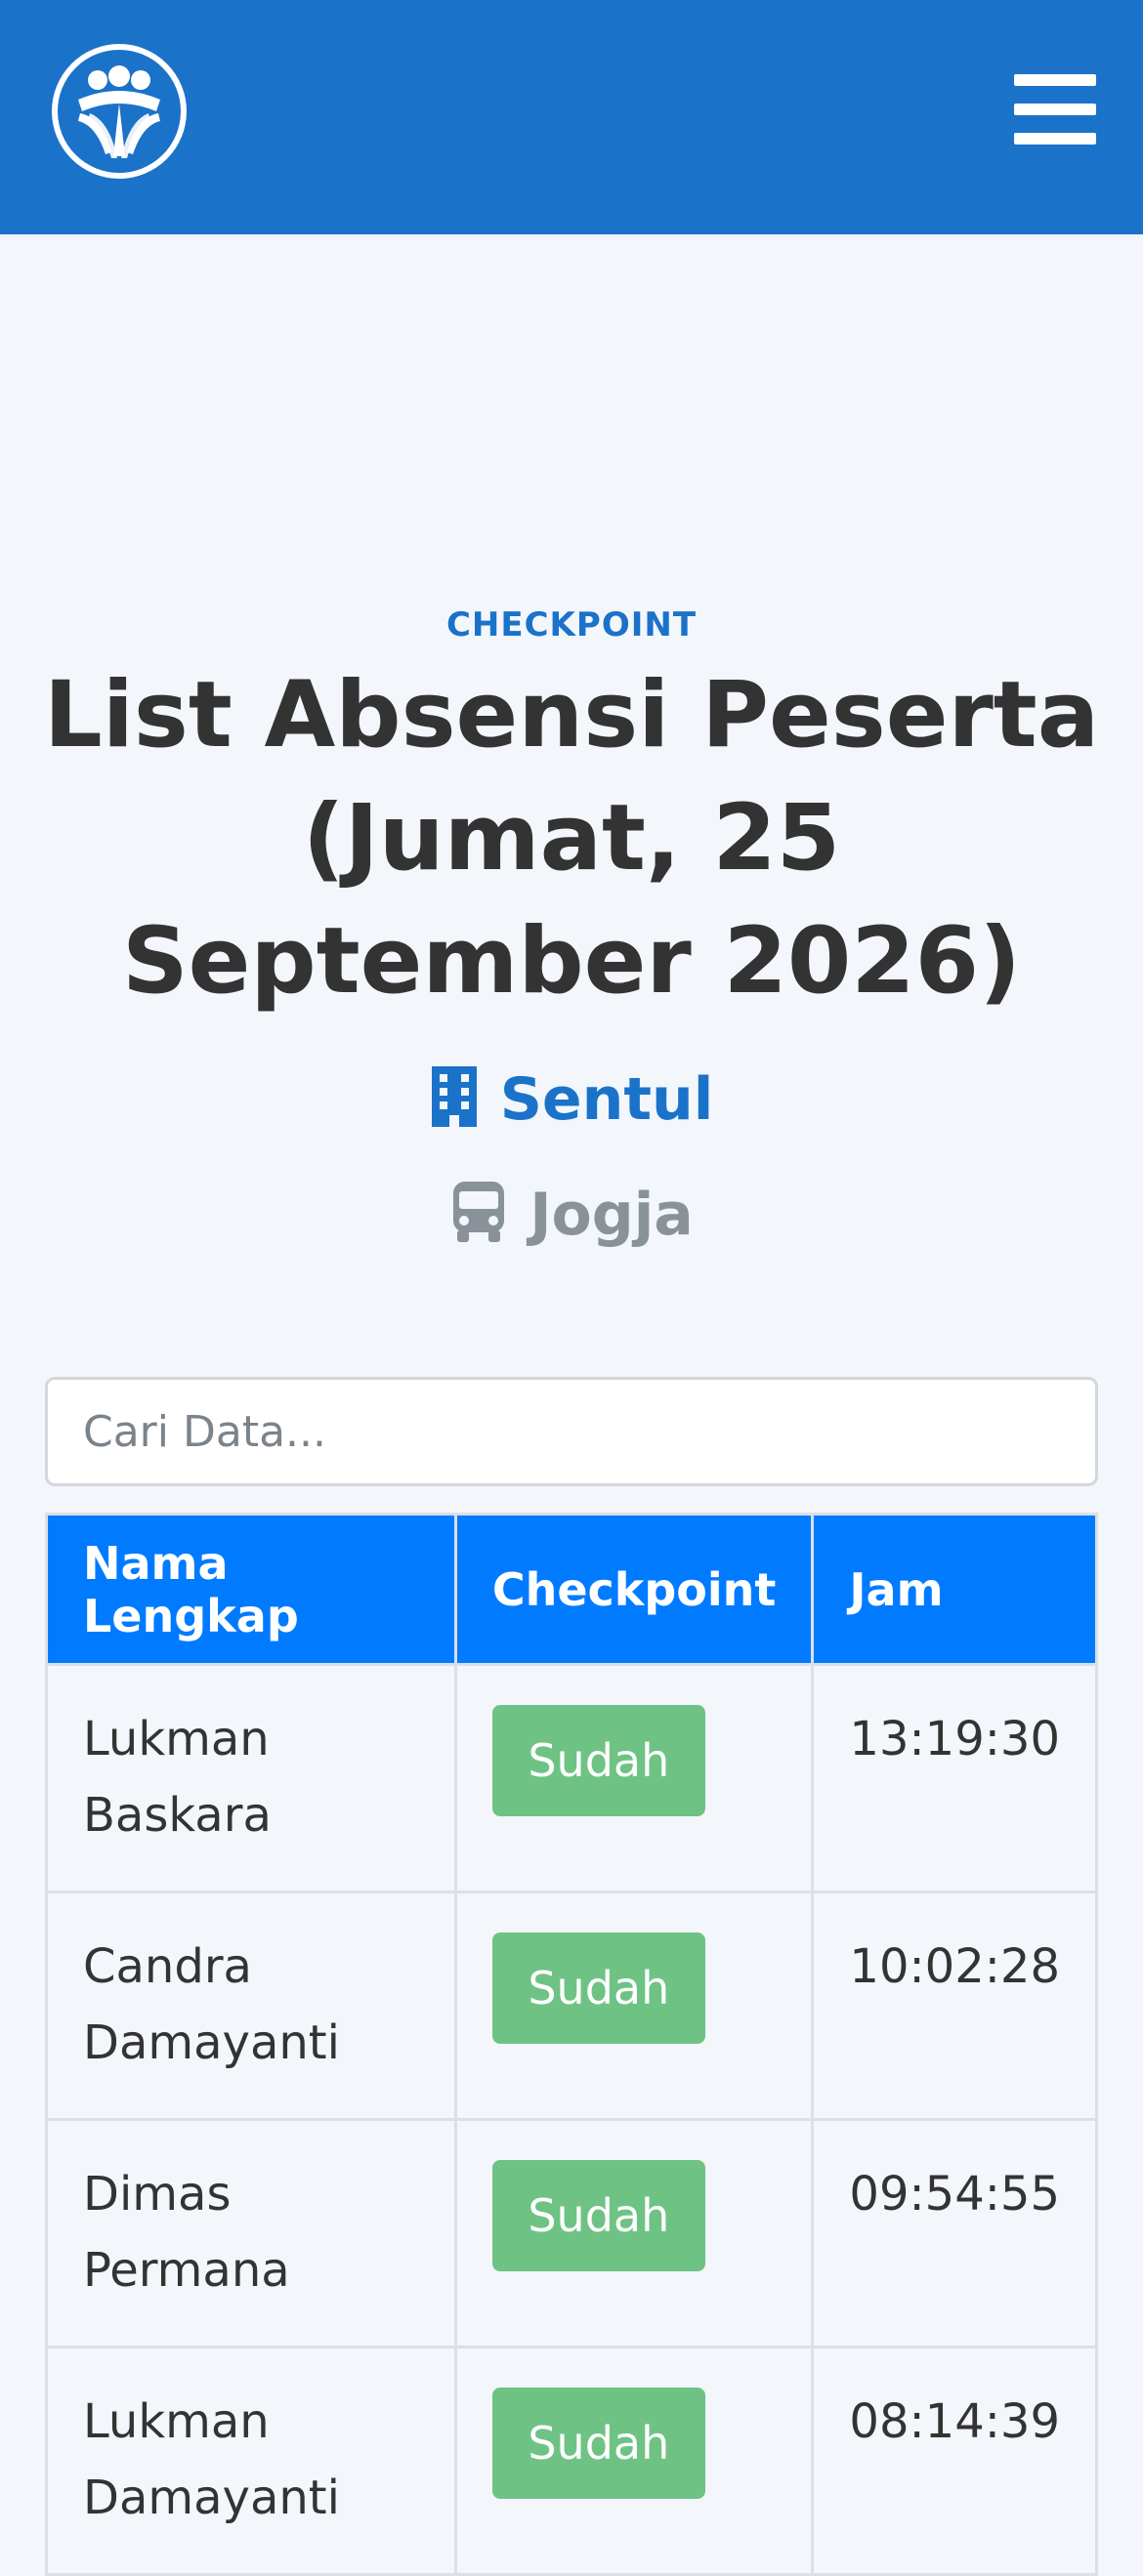 The image size is (1143, 2576). I want to click on column-header-name: Nama Lengkap, so click(251, 1590).